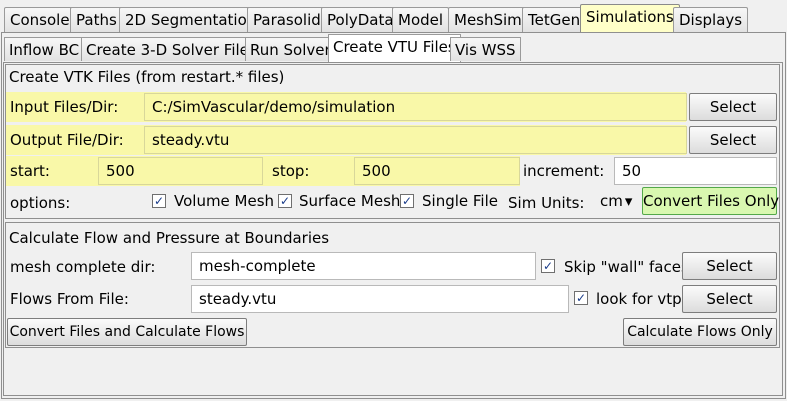  I want to click on surface-mesh-label: Surface Mesh, so click(350, 201).